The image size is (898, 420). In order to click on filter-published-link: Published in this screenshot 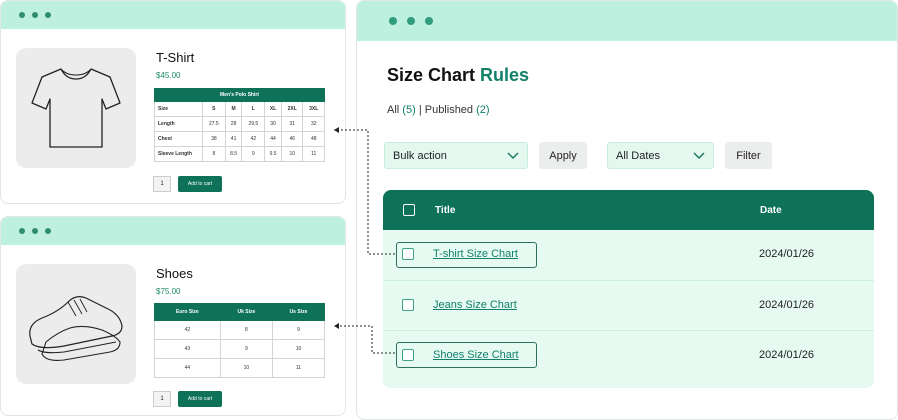, I will do `click(449, 110)`.